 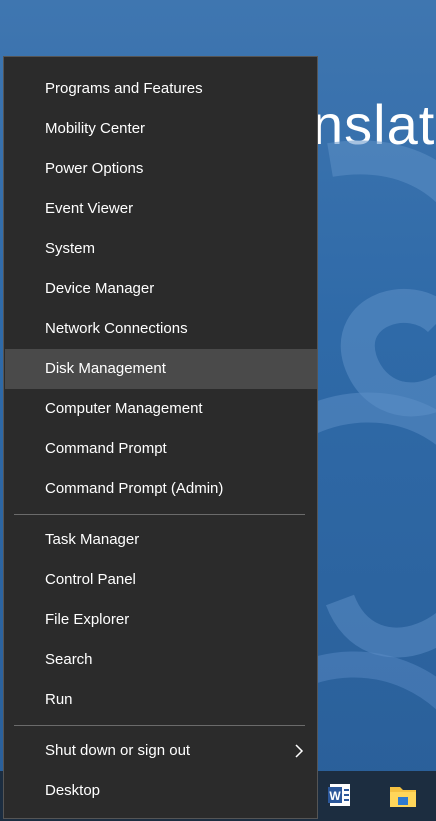 I want to click on menu-item-programs-and-features-label: Programs and Features, so click(x=124, y=88).